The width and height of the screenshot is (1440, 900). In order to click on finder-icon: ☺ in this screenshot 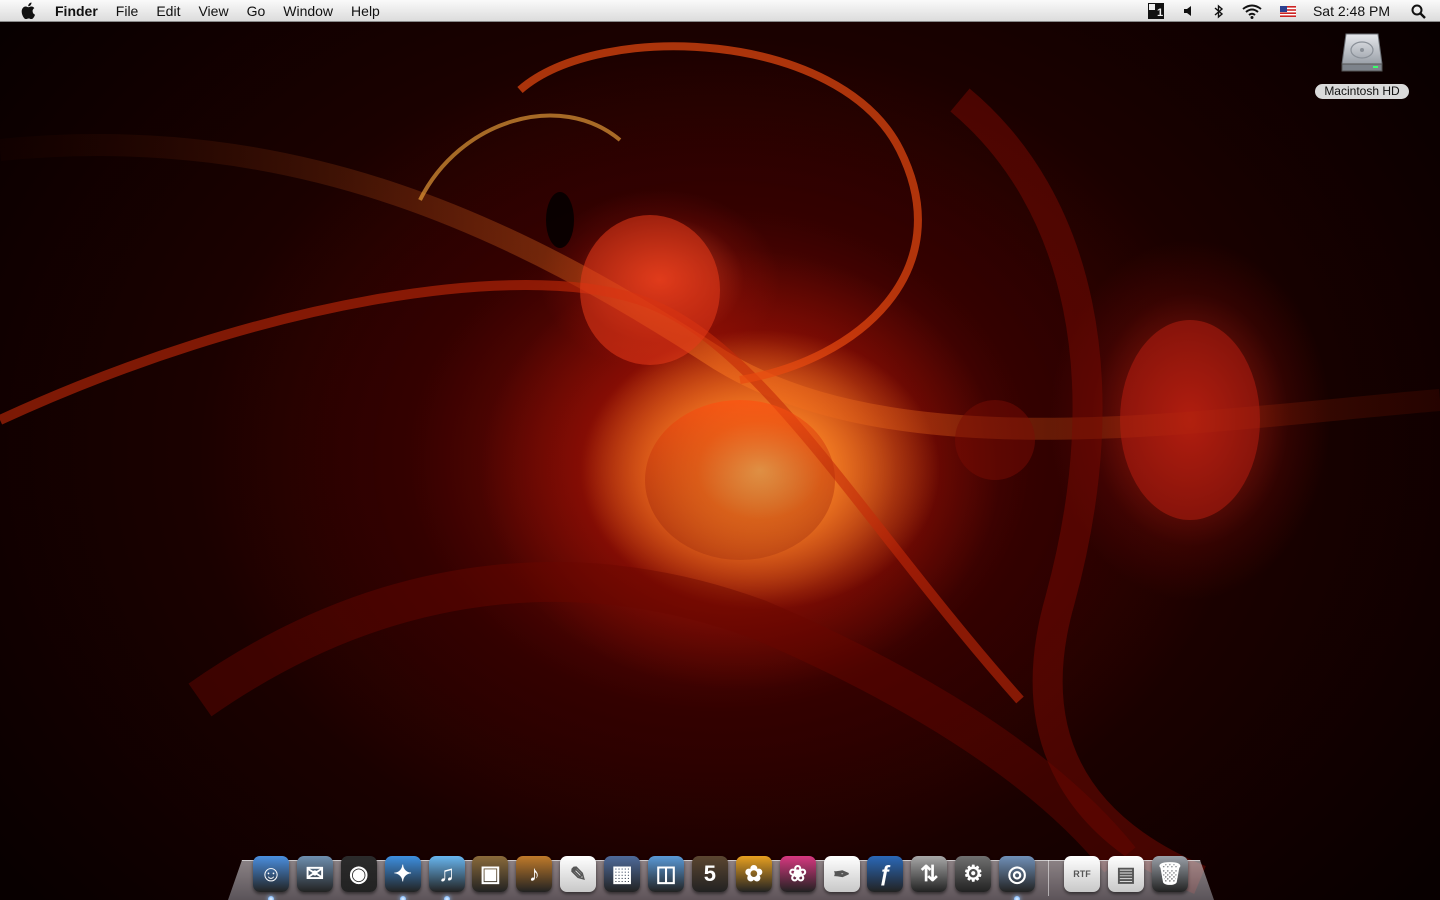, I will do `click(271, 874)`.